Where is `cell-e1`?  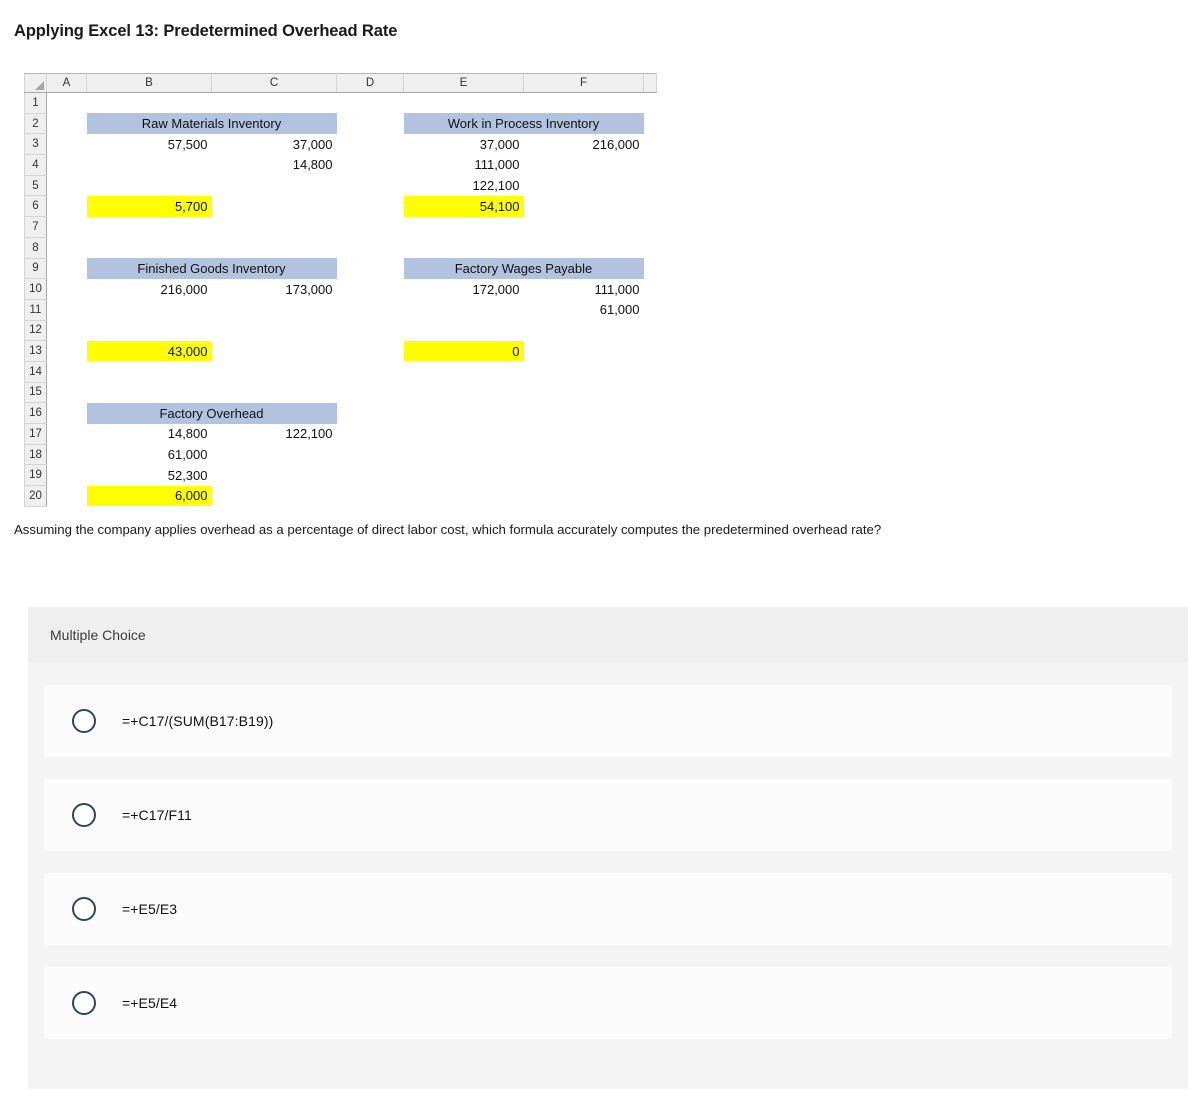 cell-e1 is located at coordinates (464, 103).